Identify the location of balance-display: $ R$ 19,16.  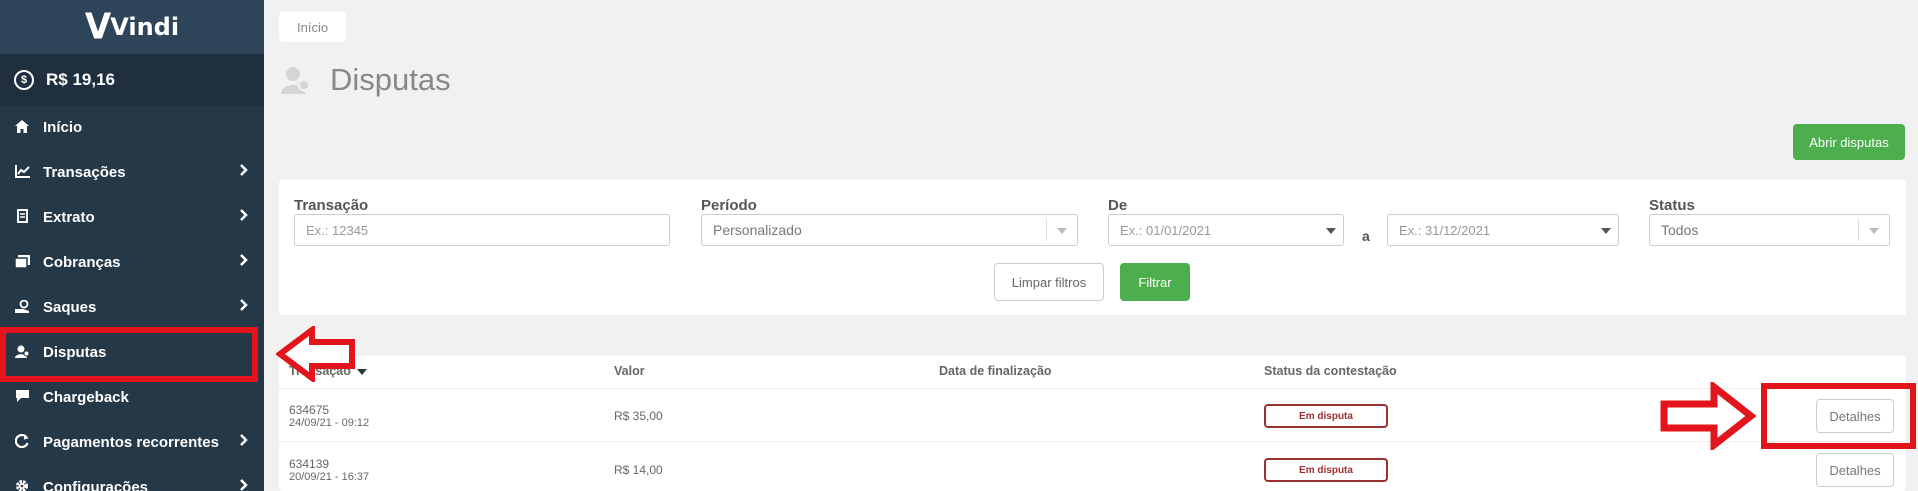
(132, 80).